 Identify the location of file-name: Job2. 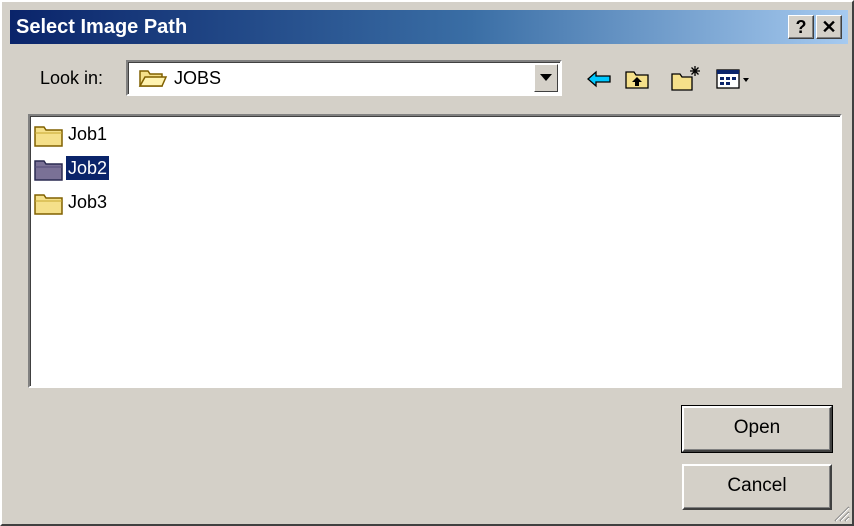
(88, 168).